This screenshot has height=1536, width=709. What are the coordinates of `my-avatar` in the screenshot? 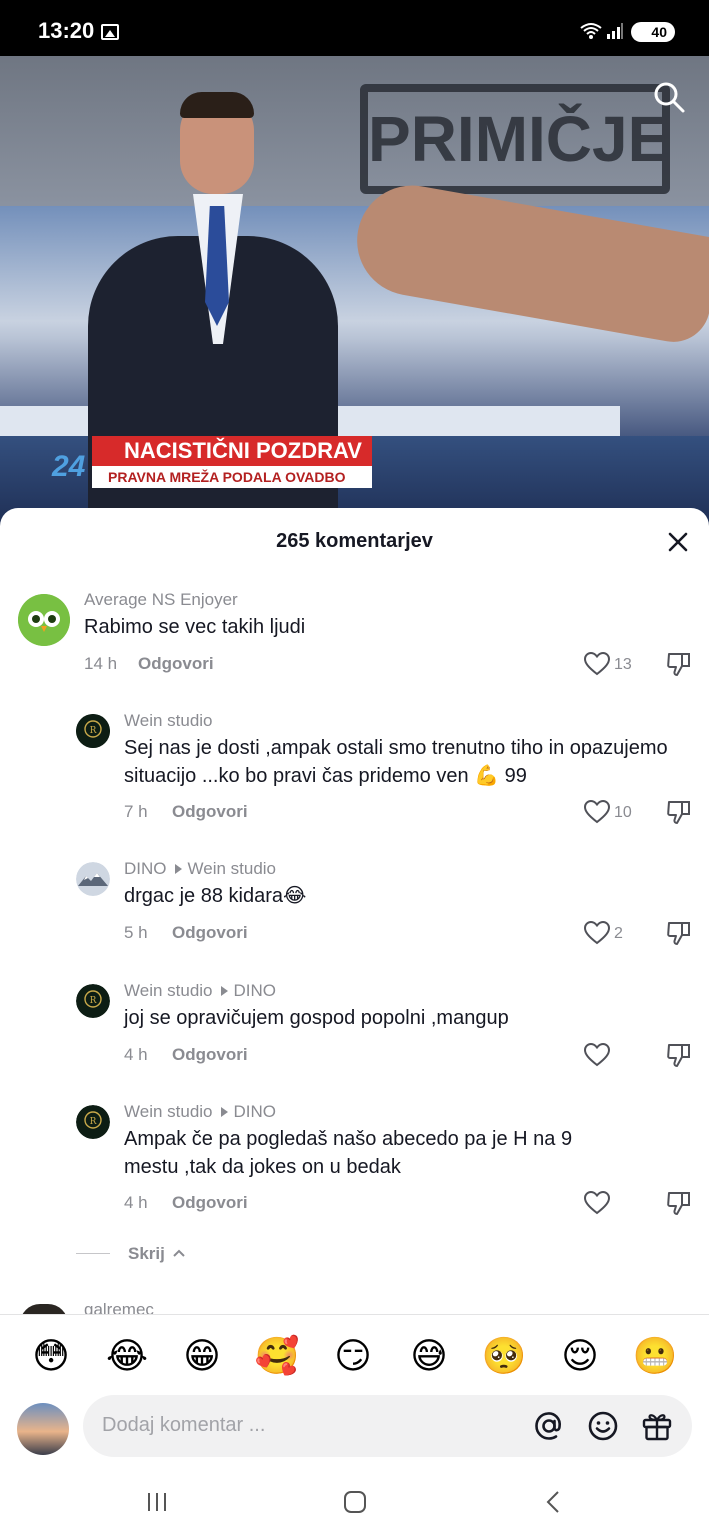 It's located at (43, 1429).